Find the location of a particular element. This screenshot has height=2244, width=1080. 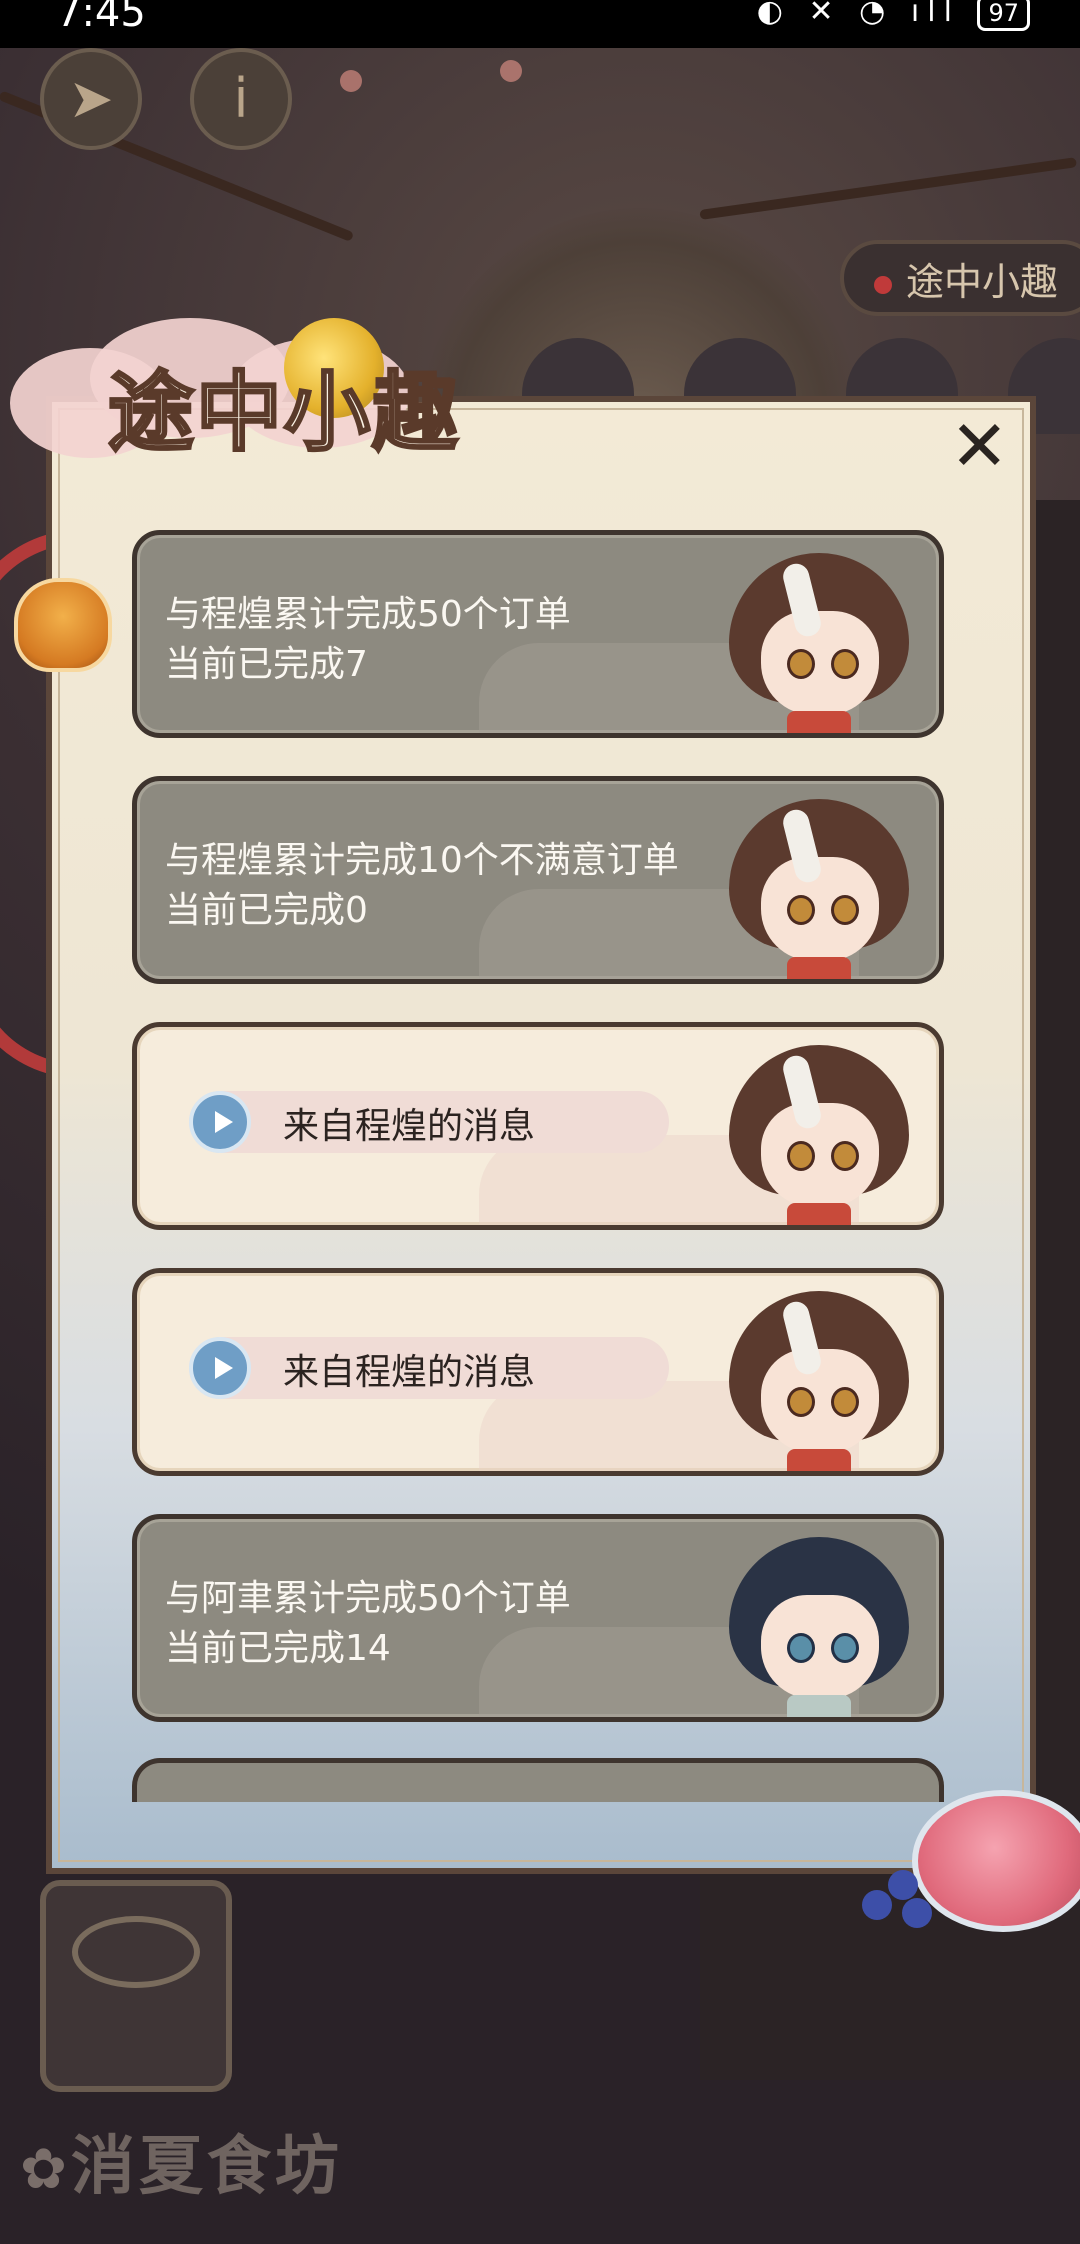

close-button: ✕ is located at coordinates (979, 446).